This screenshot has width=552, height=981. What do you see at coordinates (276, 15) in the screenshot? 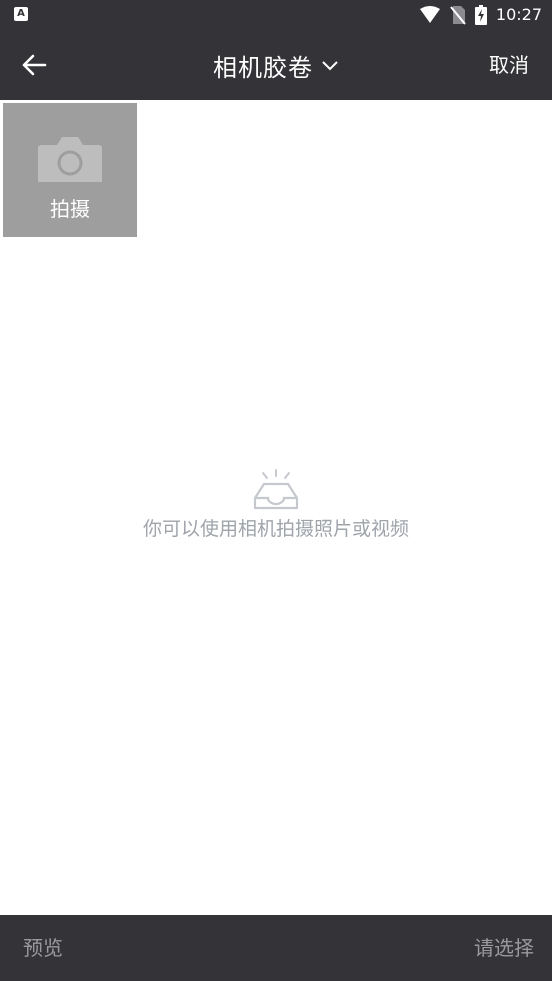
I see `status-bar: A 10:27` at bounding box center [276, 15].